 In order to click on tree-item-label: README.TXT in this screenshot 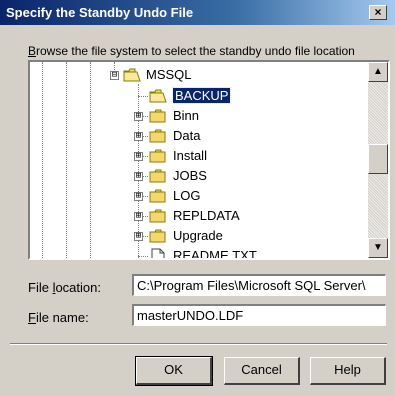, I will do `click(215, 254)`.